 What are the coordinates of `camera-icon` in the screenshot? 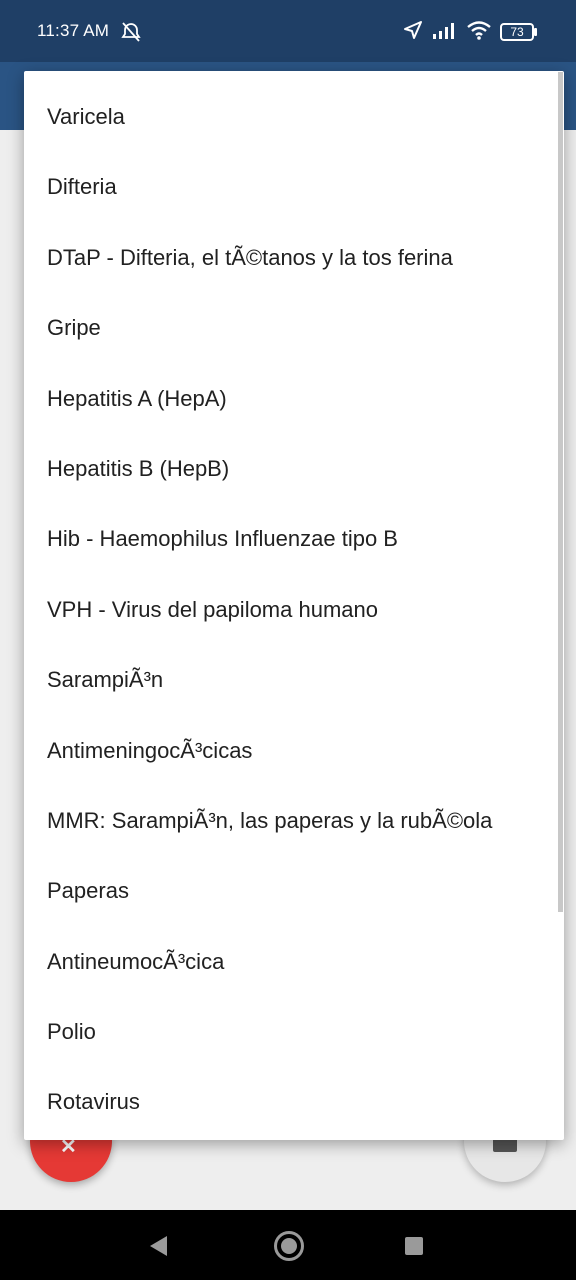 It's located at (505, 1145).